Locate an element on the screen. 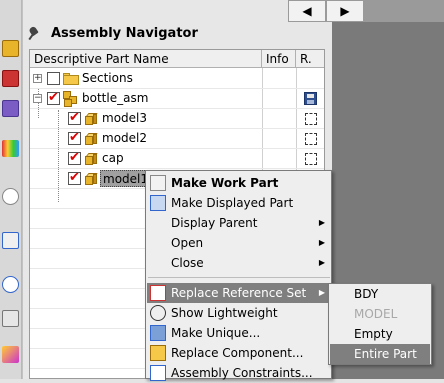 Image resolution: width=444 pixels, height=383 pixels. scroll-right-button: ▶ is located at coordinates (345, 11).